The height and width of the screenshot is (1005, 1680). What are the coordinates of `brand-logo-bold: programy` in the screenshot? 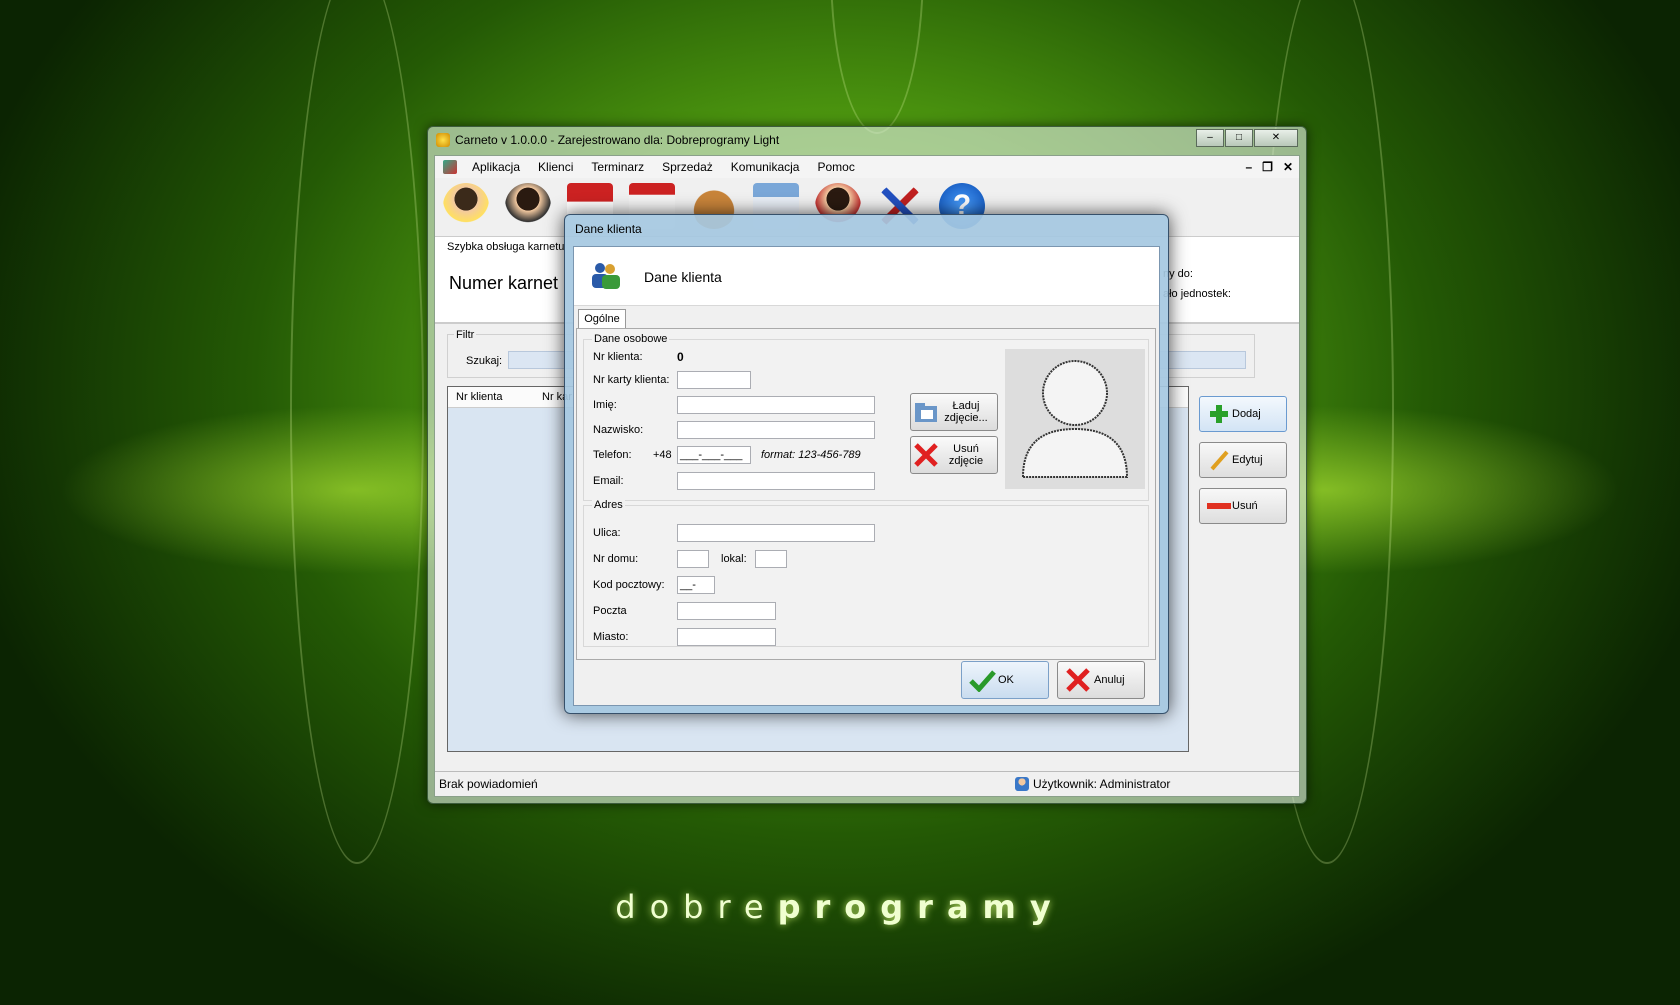 It's located at (921, 907).